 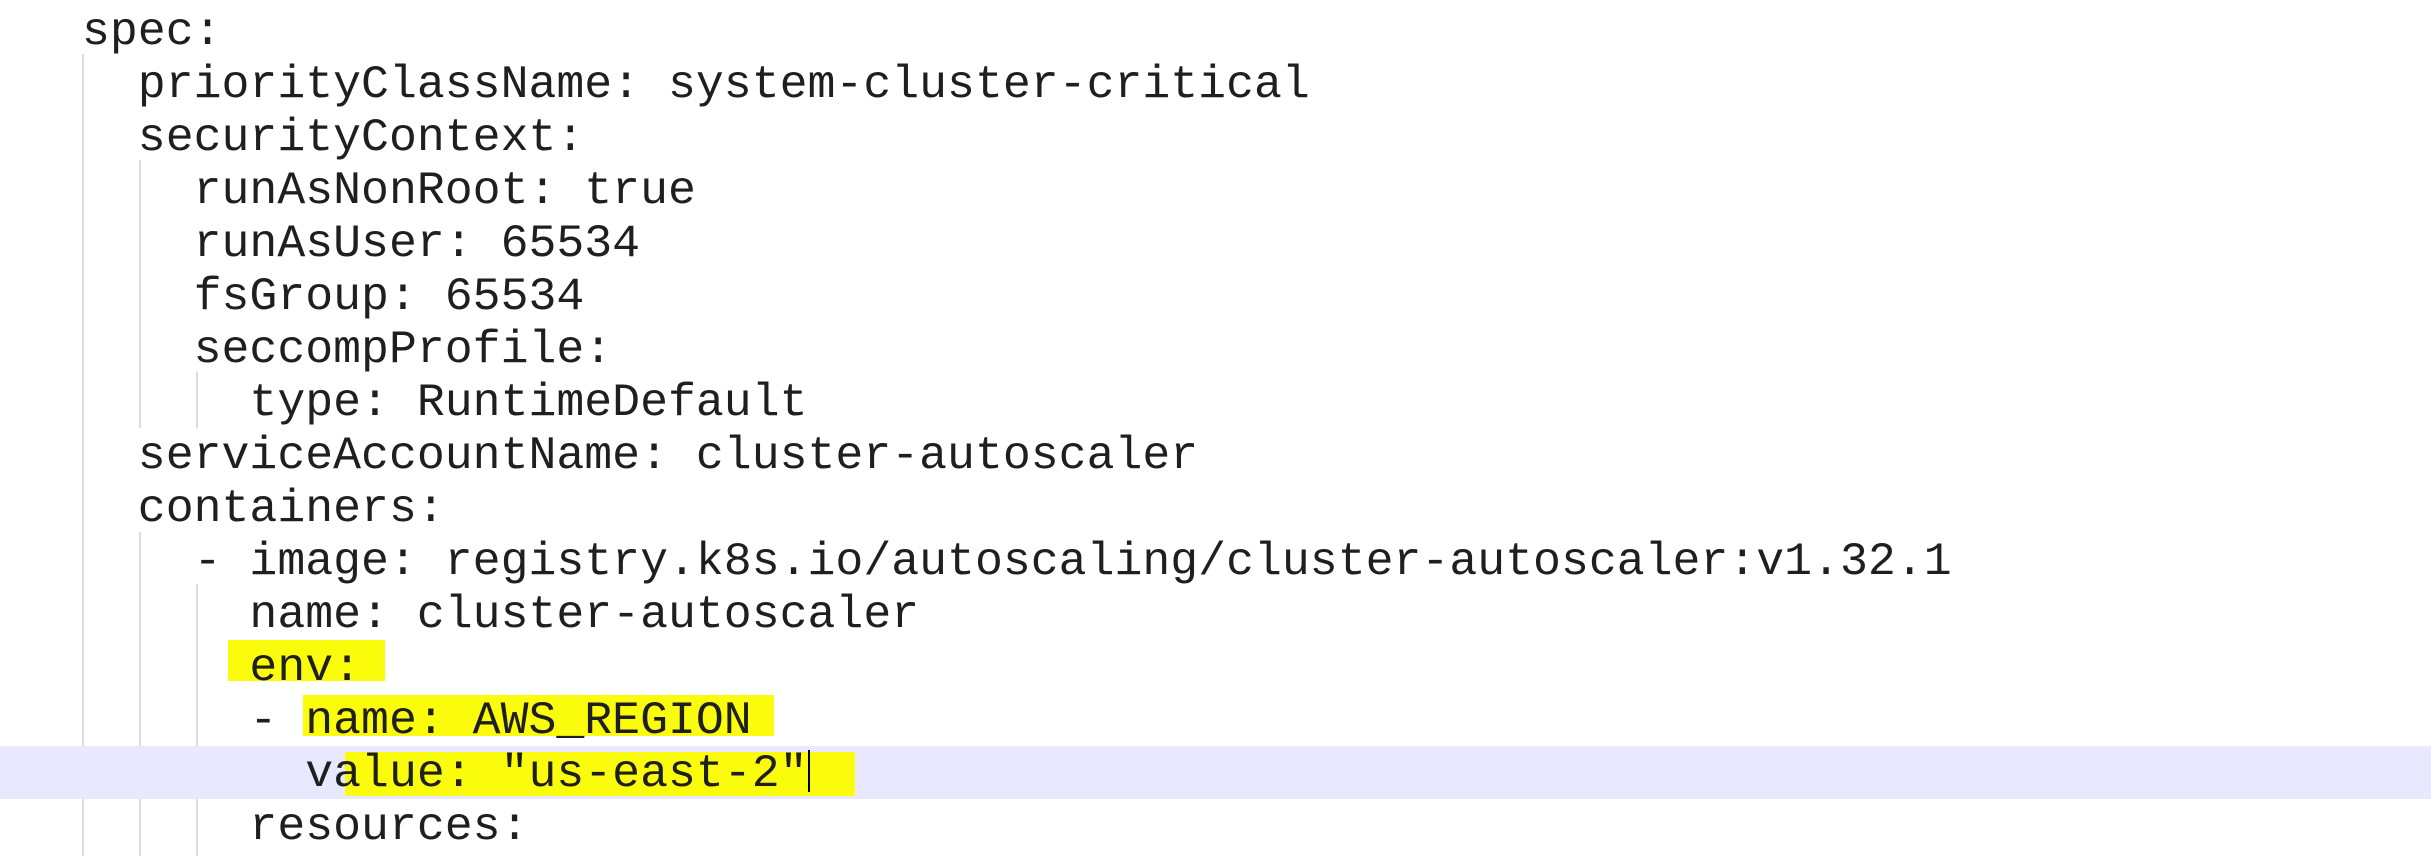 What do you see at coordinates (1215, 613) in the screenshot?
I see `code-line: name: cluster-autoscaler` at bounding box center [1215, 613].